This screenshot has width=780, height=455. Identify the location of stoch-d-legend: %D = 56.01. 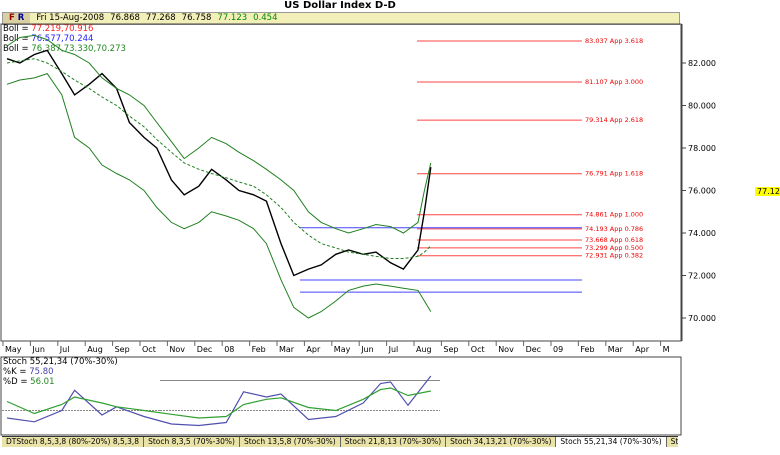
(29, 382).